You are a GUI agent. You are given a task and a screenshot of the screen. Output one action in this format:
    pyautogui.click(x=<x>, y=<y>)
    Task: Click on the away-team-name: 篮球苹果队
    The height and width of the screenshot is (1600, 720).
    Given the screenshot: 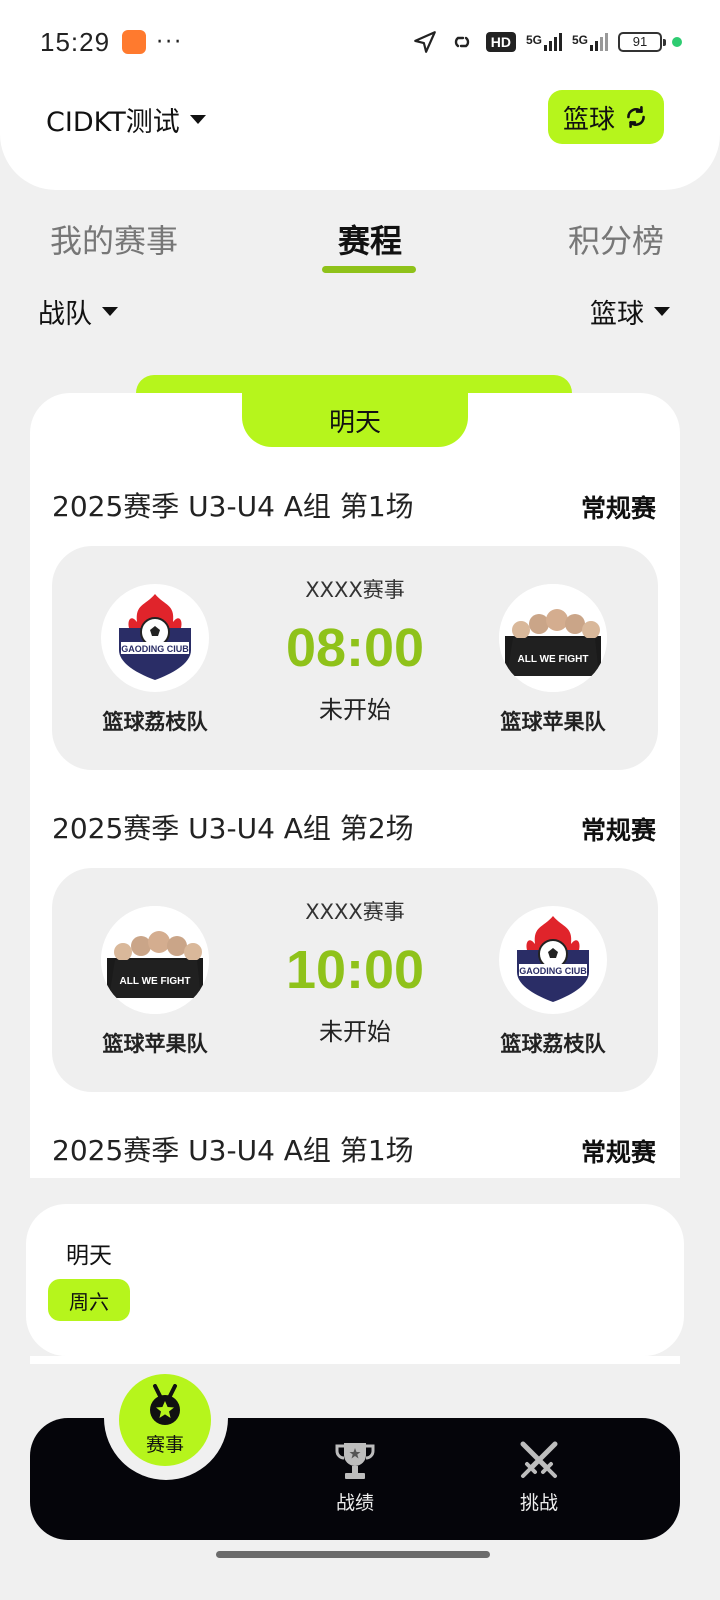 What is the action you would take?
    pyautogui.click(x=553, y=722)
    